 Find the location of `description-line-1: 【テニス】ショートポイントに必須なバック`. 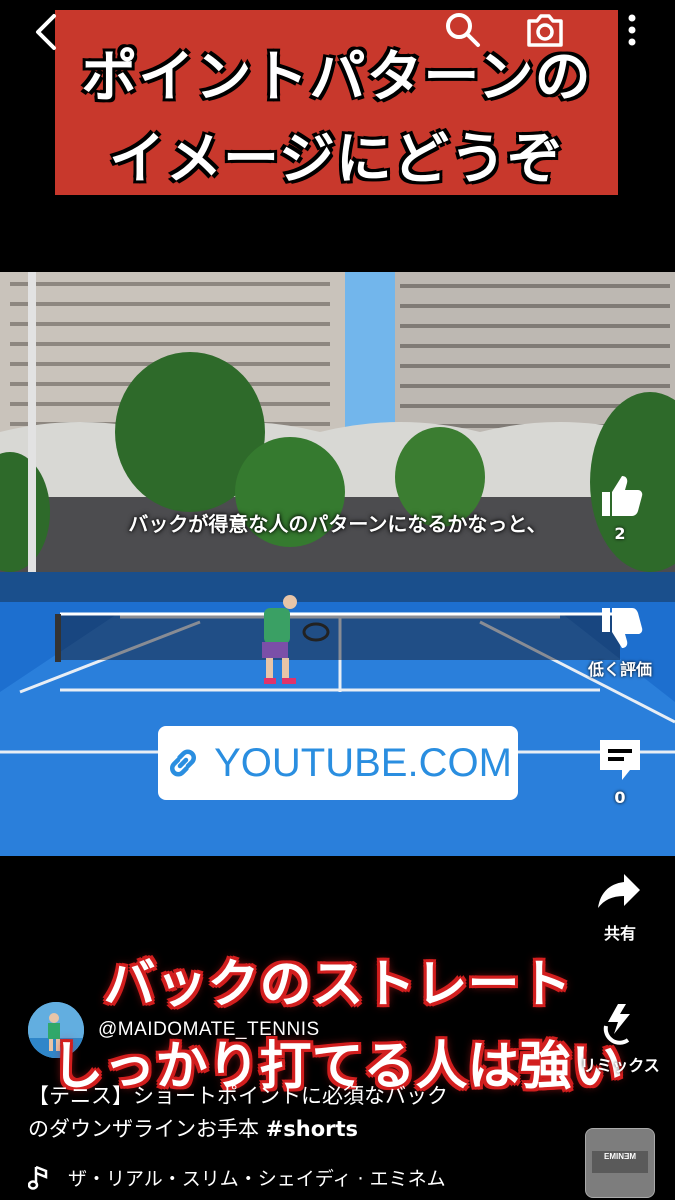

description-line-1: 【テニス】ショートポイントに必須なバック is located at coordinates (238, 1096).